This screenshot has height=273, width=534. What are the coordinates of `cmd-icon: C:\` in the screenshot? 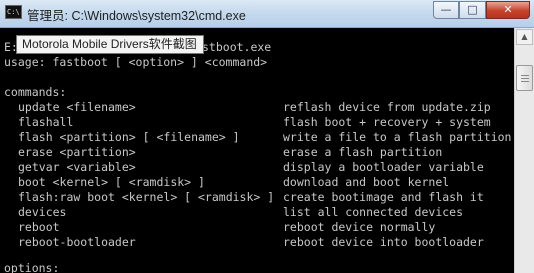 It's located at (13, 12).